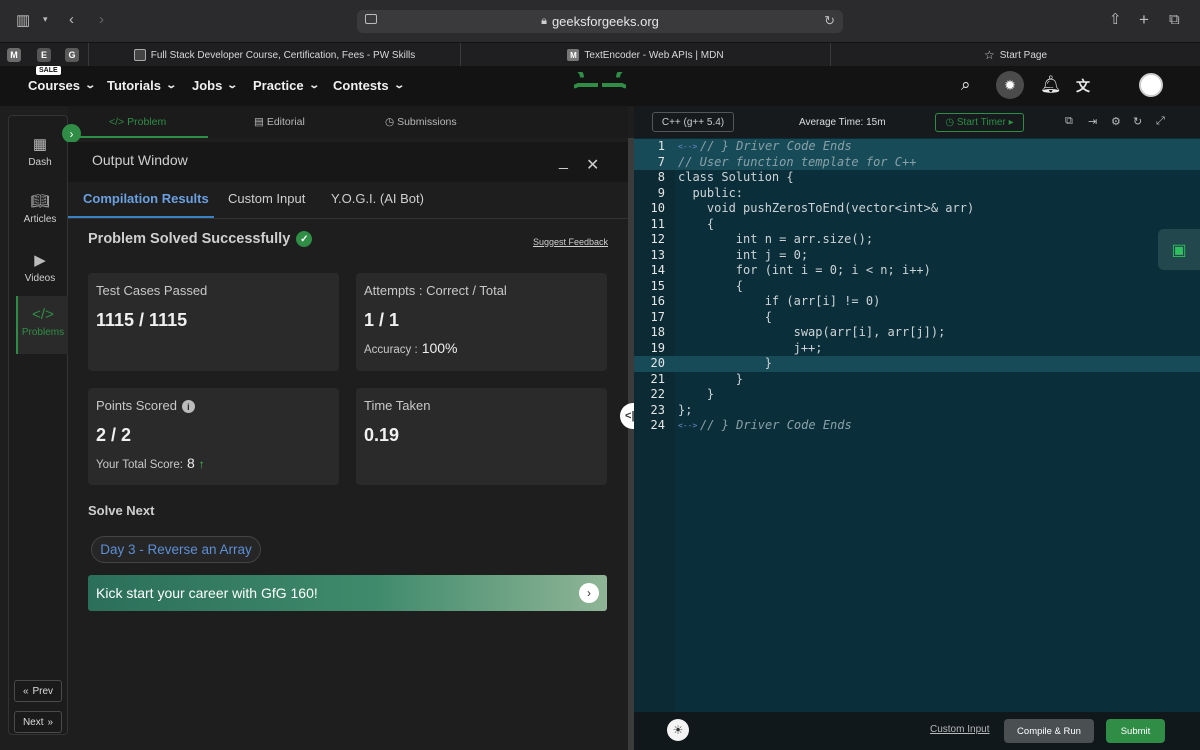  What do you see at coordinates (347, 593) in the screenshot?
I see `promo-banner: Kick start your career with GfG 160! ›` at bounding box center [347, 593].